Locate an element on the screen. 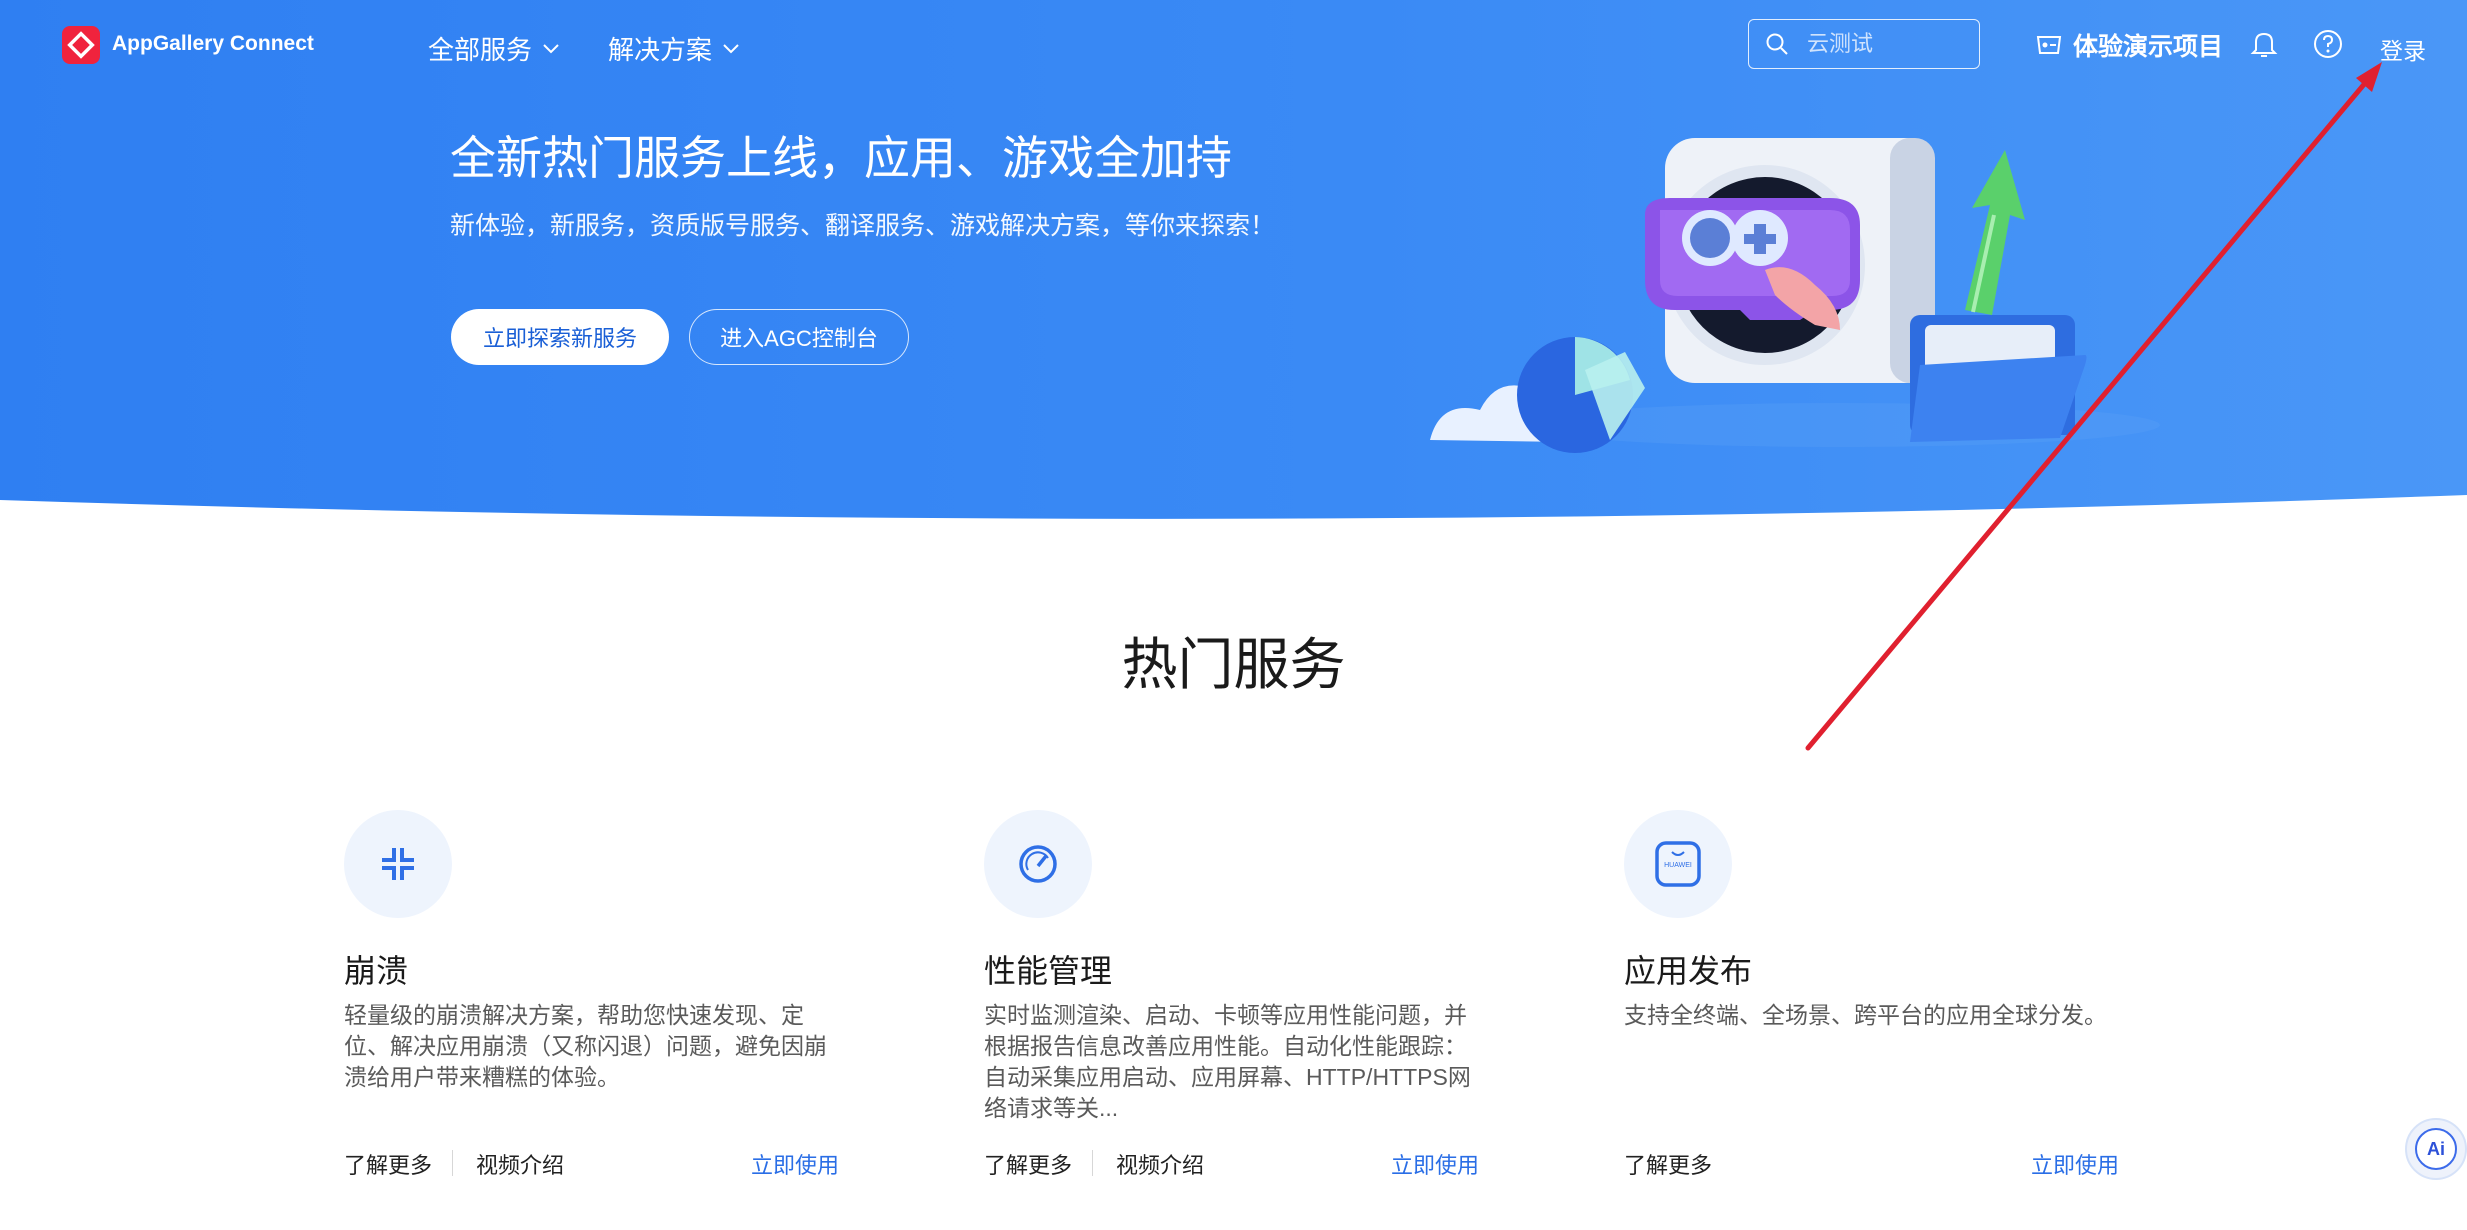 This screenshot has height=1230, width=2467. app-gallery-icon: HUAWEI is located at coordinates (1678, 864).